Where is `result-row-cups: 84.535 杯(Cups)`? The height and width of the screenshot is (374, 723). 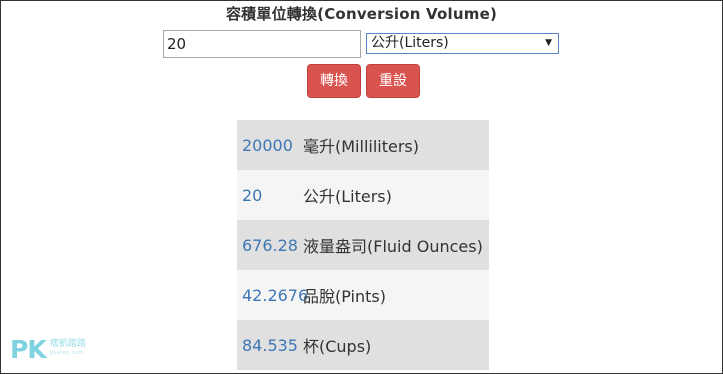
result-row-cups: 84.535 杯(Cups) is located at coordinates (363, 345).